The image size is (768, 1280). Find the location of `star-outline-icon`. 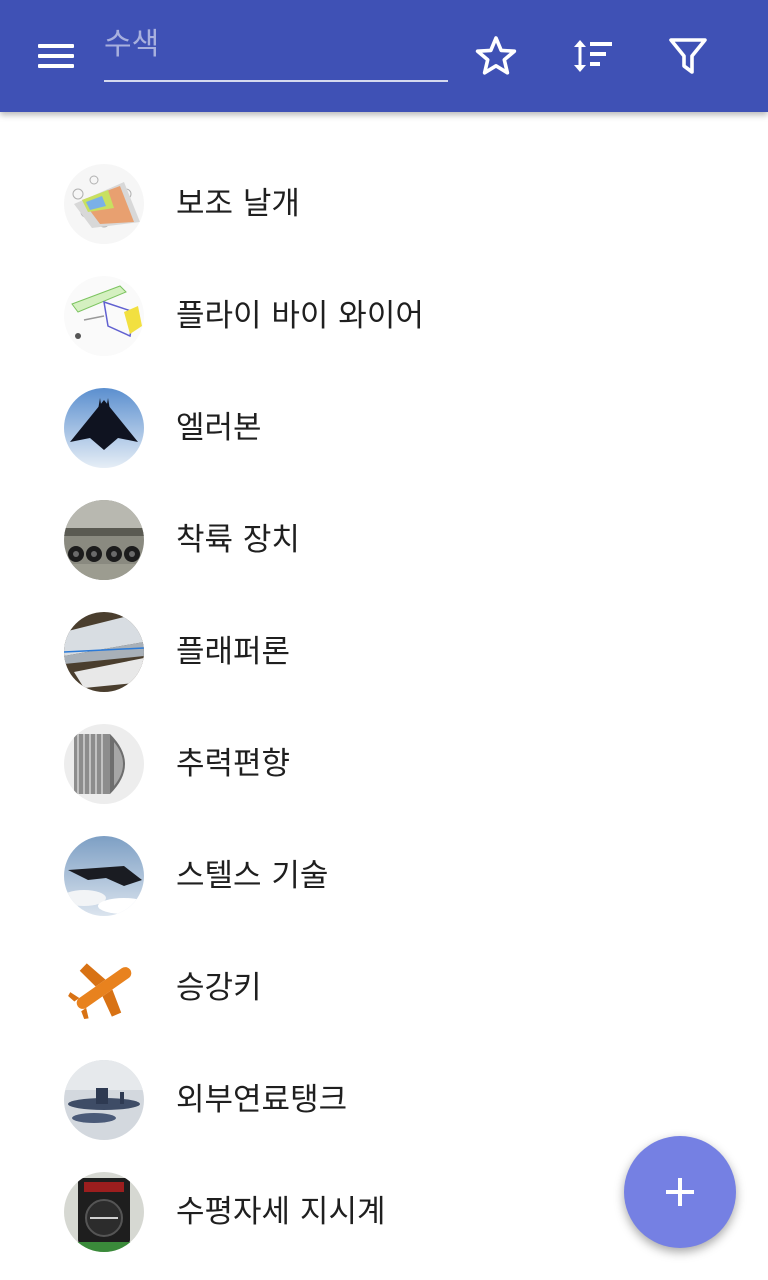

star-outline-icon is located at coordinates (496, 55).